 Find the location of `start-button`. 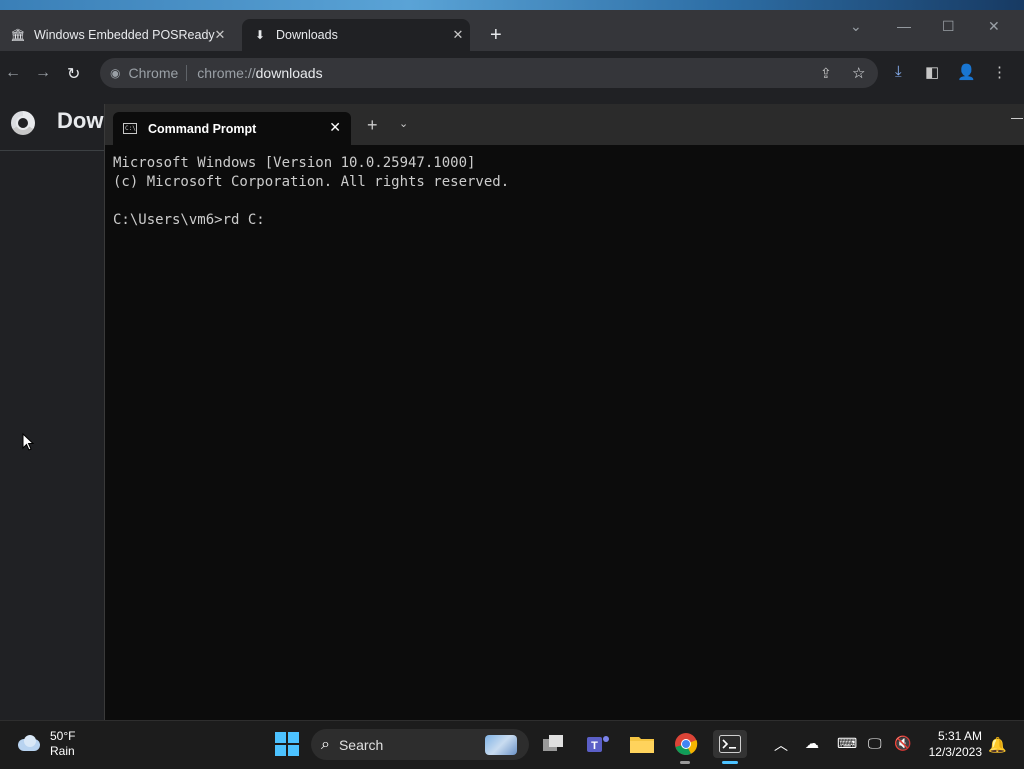

start-button is located at coordinates (287, 744).